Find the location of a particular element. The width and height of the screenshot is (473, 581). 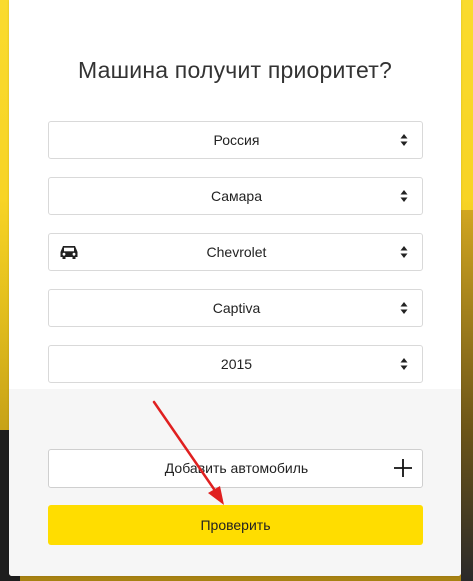

country-select: Россия is located at coordinates (235, 140).